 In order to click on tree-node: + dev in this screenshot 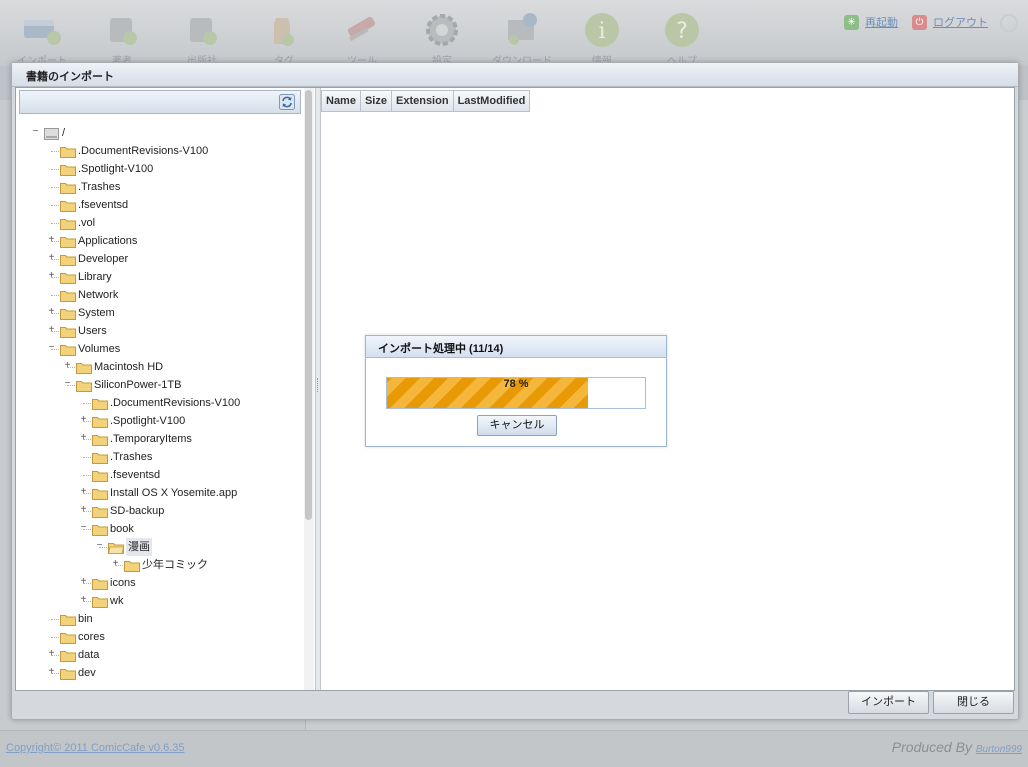, I will do `click(161, 673)`.